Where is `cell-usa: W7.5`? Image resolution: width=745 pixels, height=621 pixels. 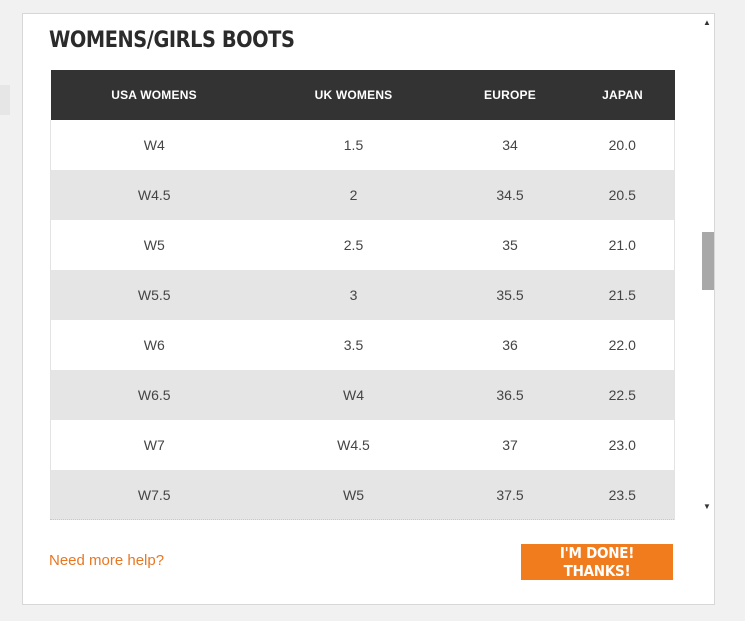
cell-usa: W7.5 is located at coordinates (154, 495).